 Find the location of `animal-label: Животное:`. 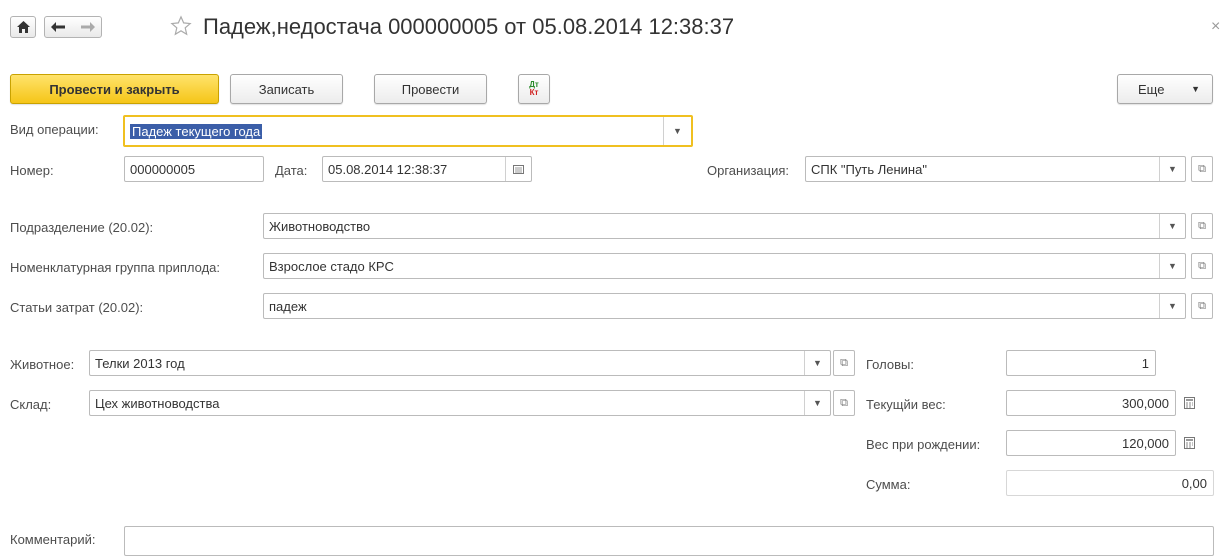

animal-label: Животное: is located at coordinates (42, 364).